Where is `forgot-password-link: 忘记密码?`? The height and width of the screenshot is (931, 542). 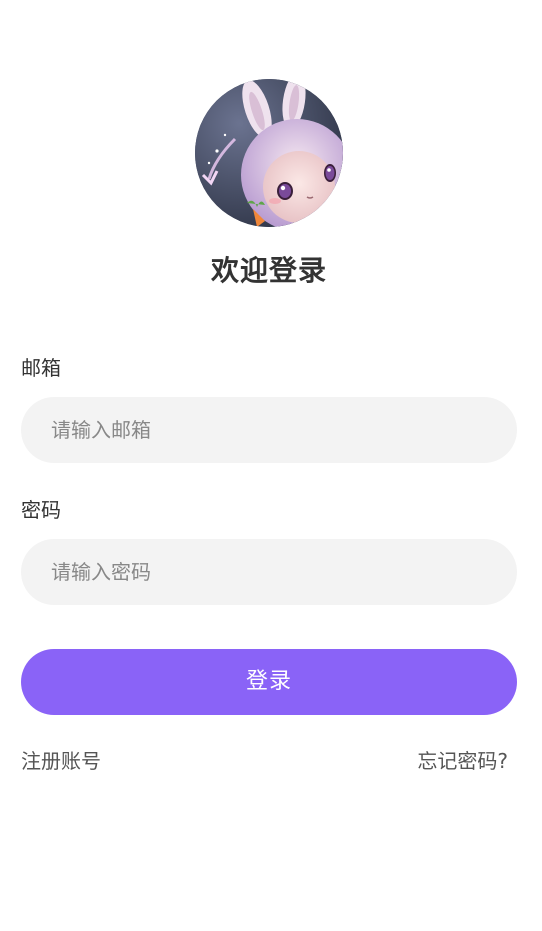
forgot-password-link: 忘记密码? is located at coordinates (462, 761).